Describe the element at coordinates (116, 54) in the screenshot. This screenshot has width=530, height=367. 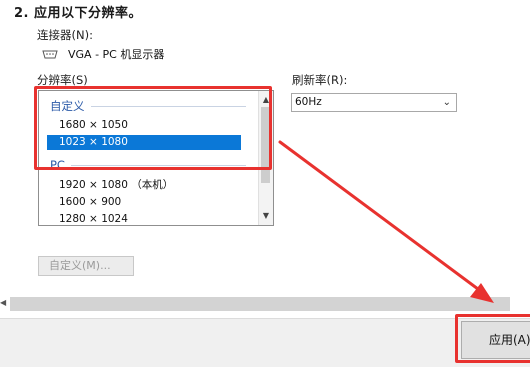
I see `connector-value: VGA - PC 机显示器` at that location.